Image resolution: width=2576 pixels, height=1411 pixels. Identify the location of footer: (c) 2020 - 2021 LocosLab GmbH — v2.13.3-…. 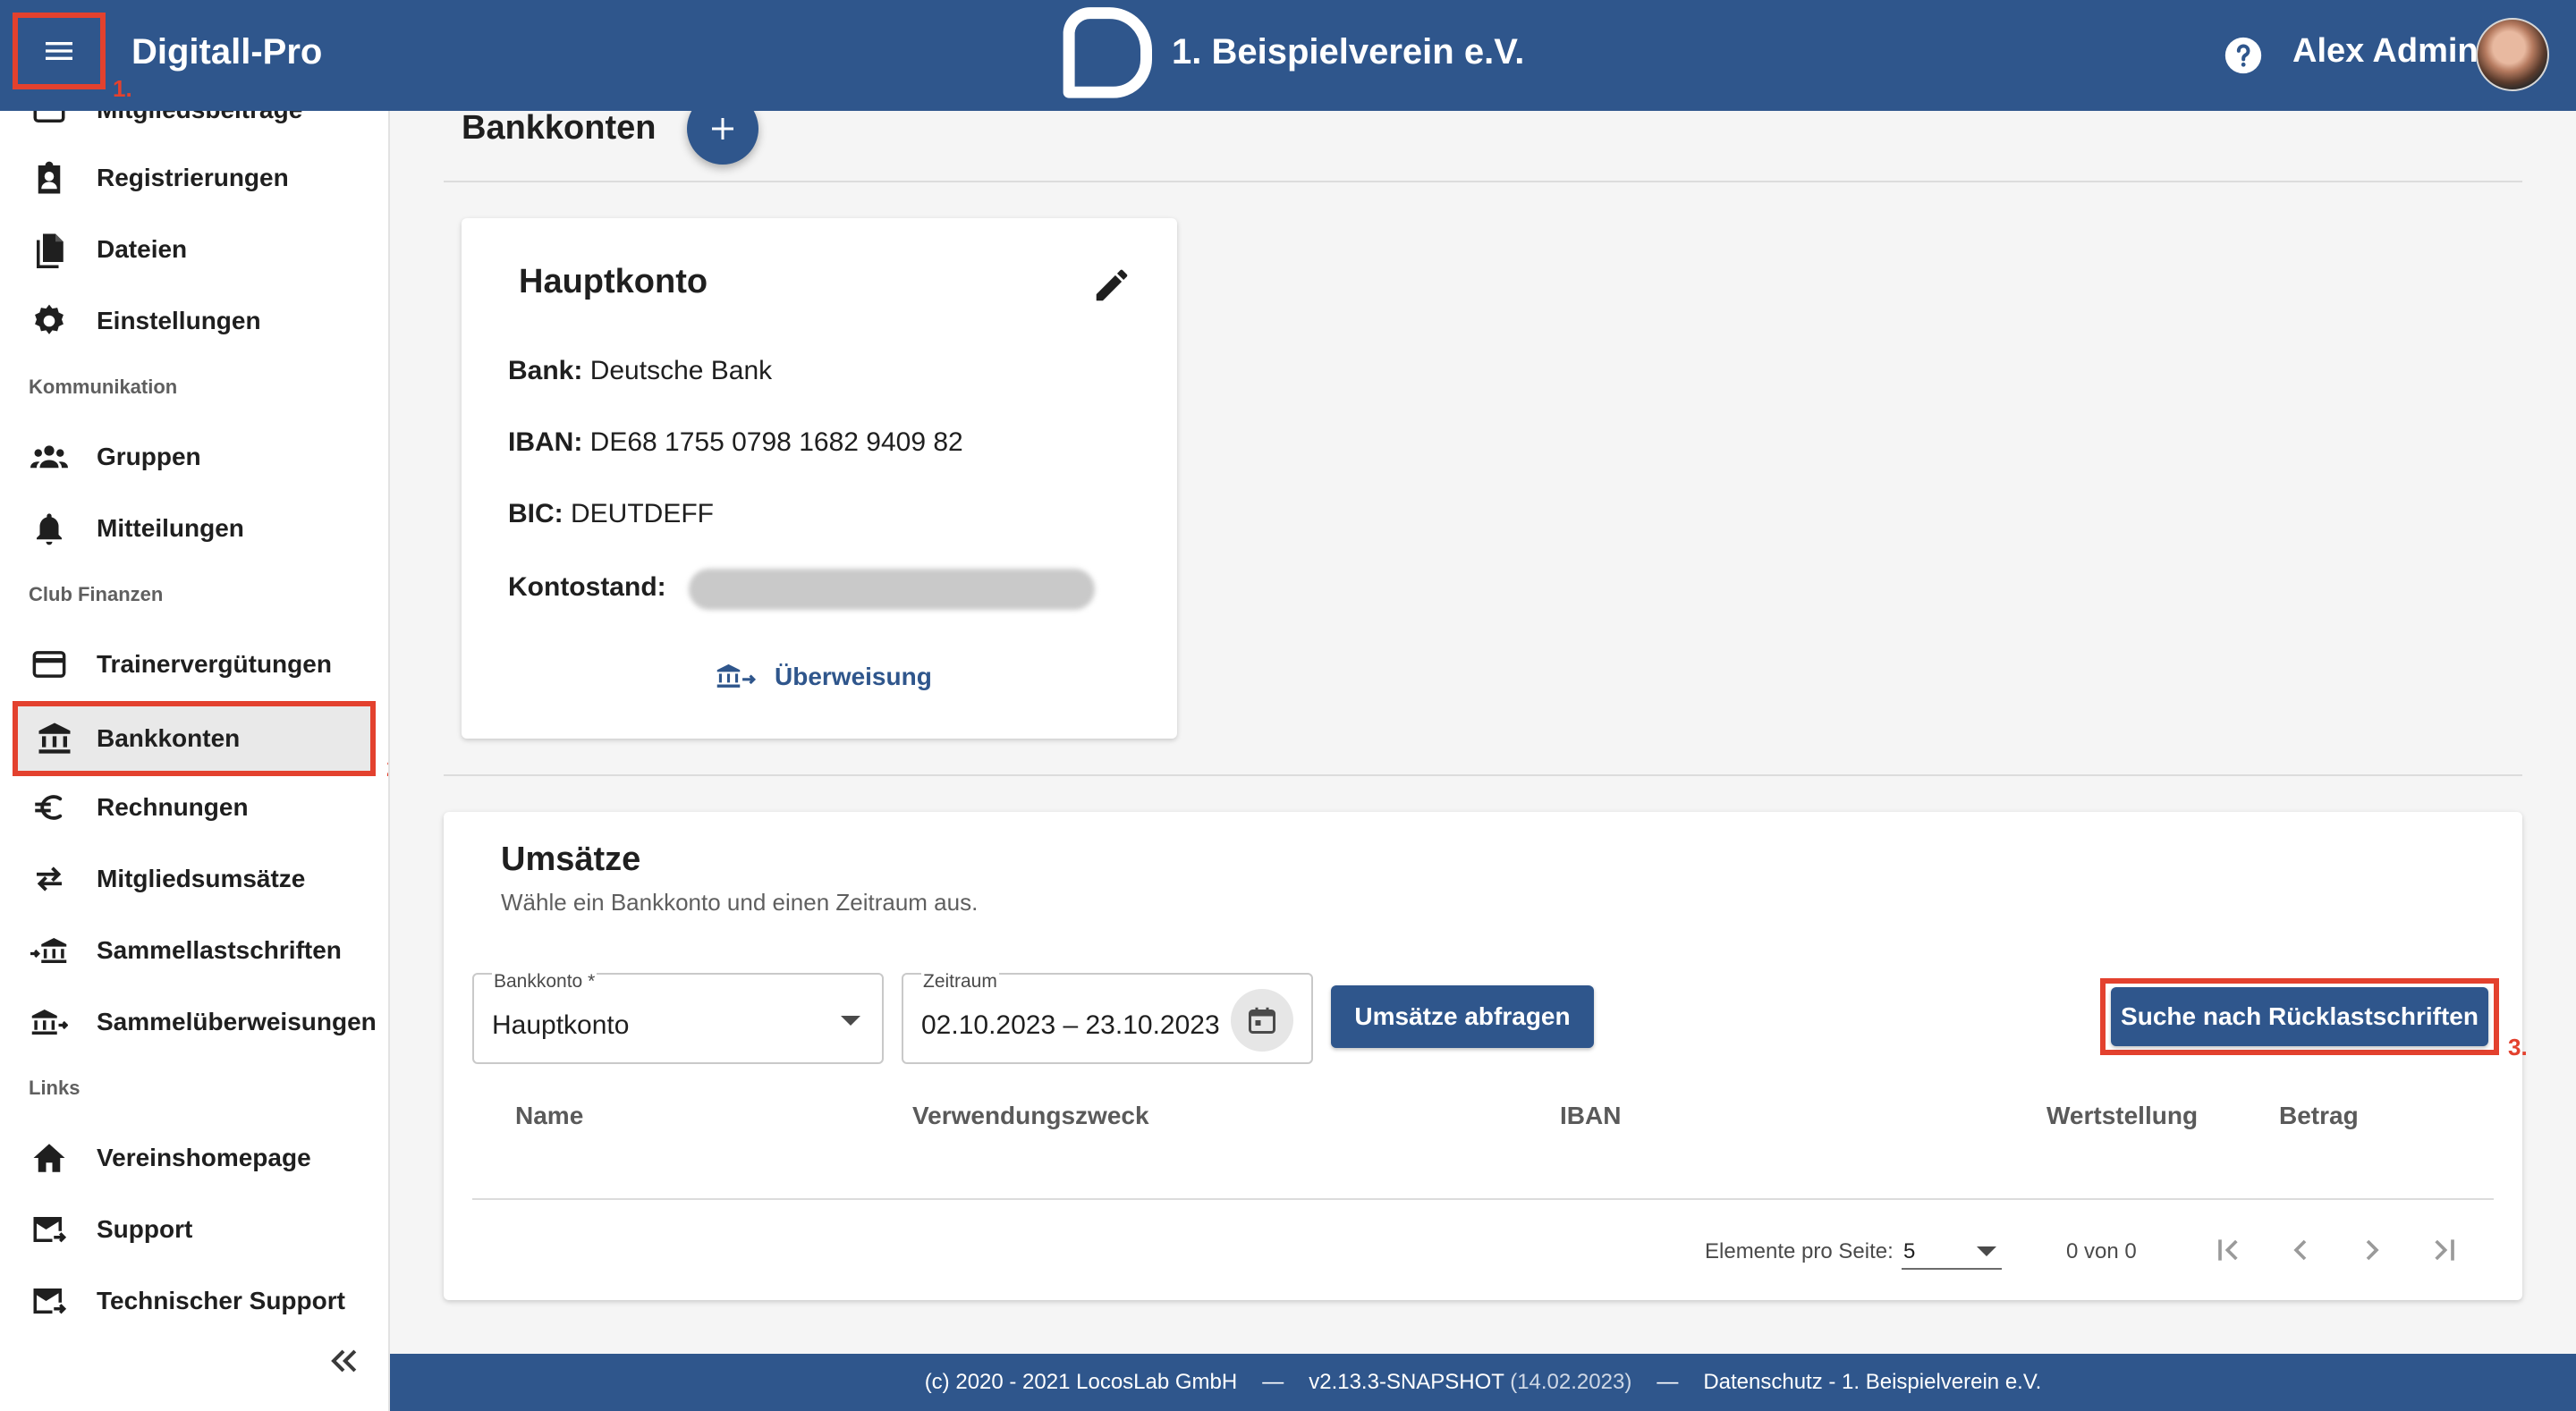
(1483, 1383).